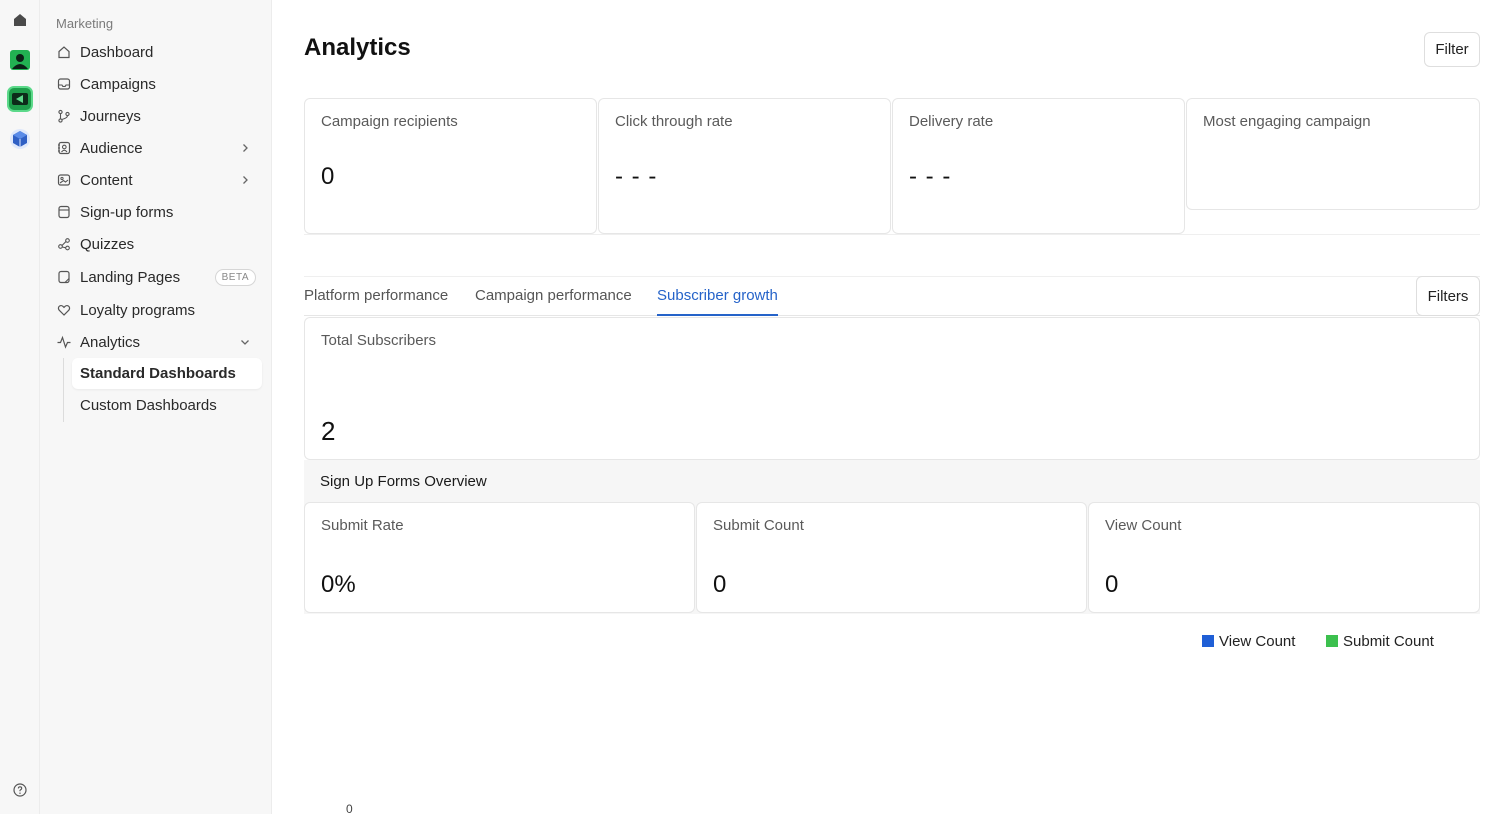  Describe the element at coordinates (245, 342) in the screenshot. I see `chevron-down-icon` at that location.